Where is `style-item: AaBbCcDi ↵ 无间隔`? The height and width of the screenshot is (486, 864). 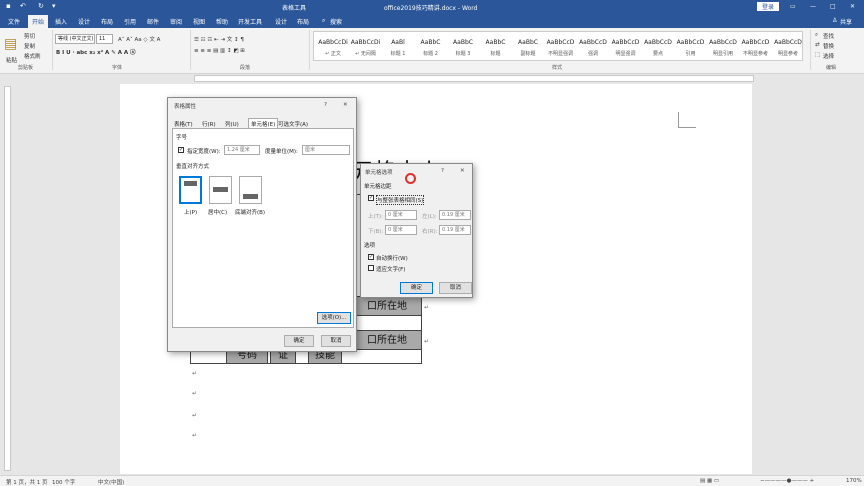 style-item: AaBbCcDi ↵ 无间隔 is located at coordinates (366, 46).